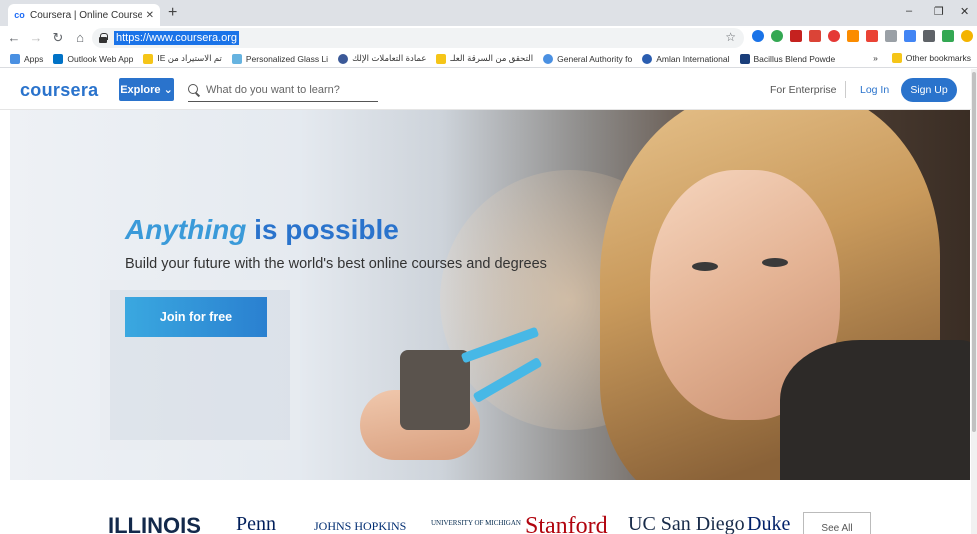  I want to click on bookmark-item: Amlan International, so click(686, 58).